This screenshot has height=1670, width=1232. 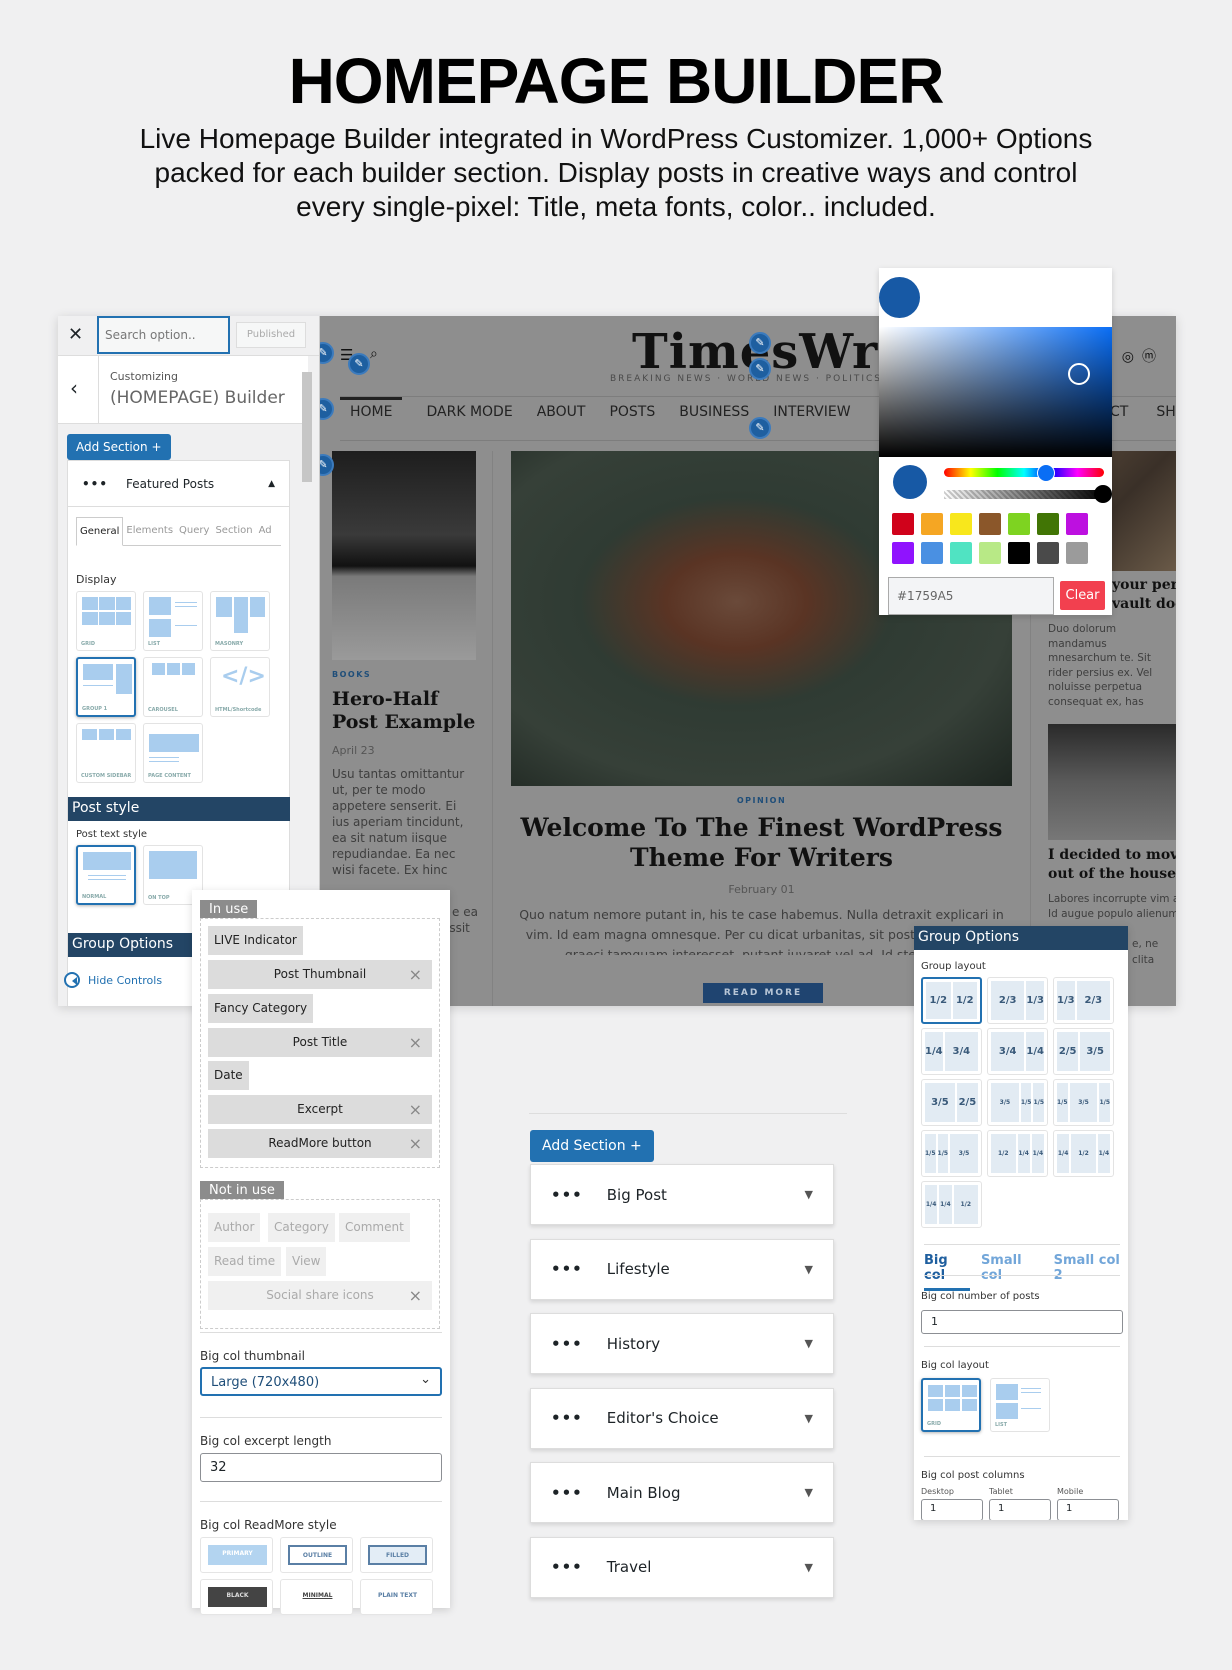 What do you see at coordinates (682, 1492) in the screenshot?
I see `section-card: ••• Main Blog ▼` at bounding box center [682, 1492].